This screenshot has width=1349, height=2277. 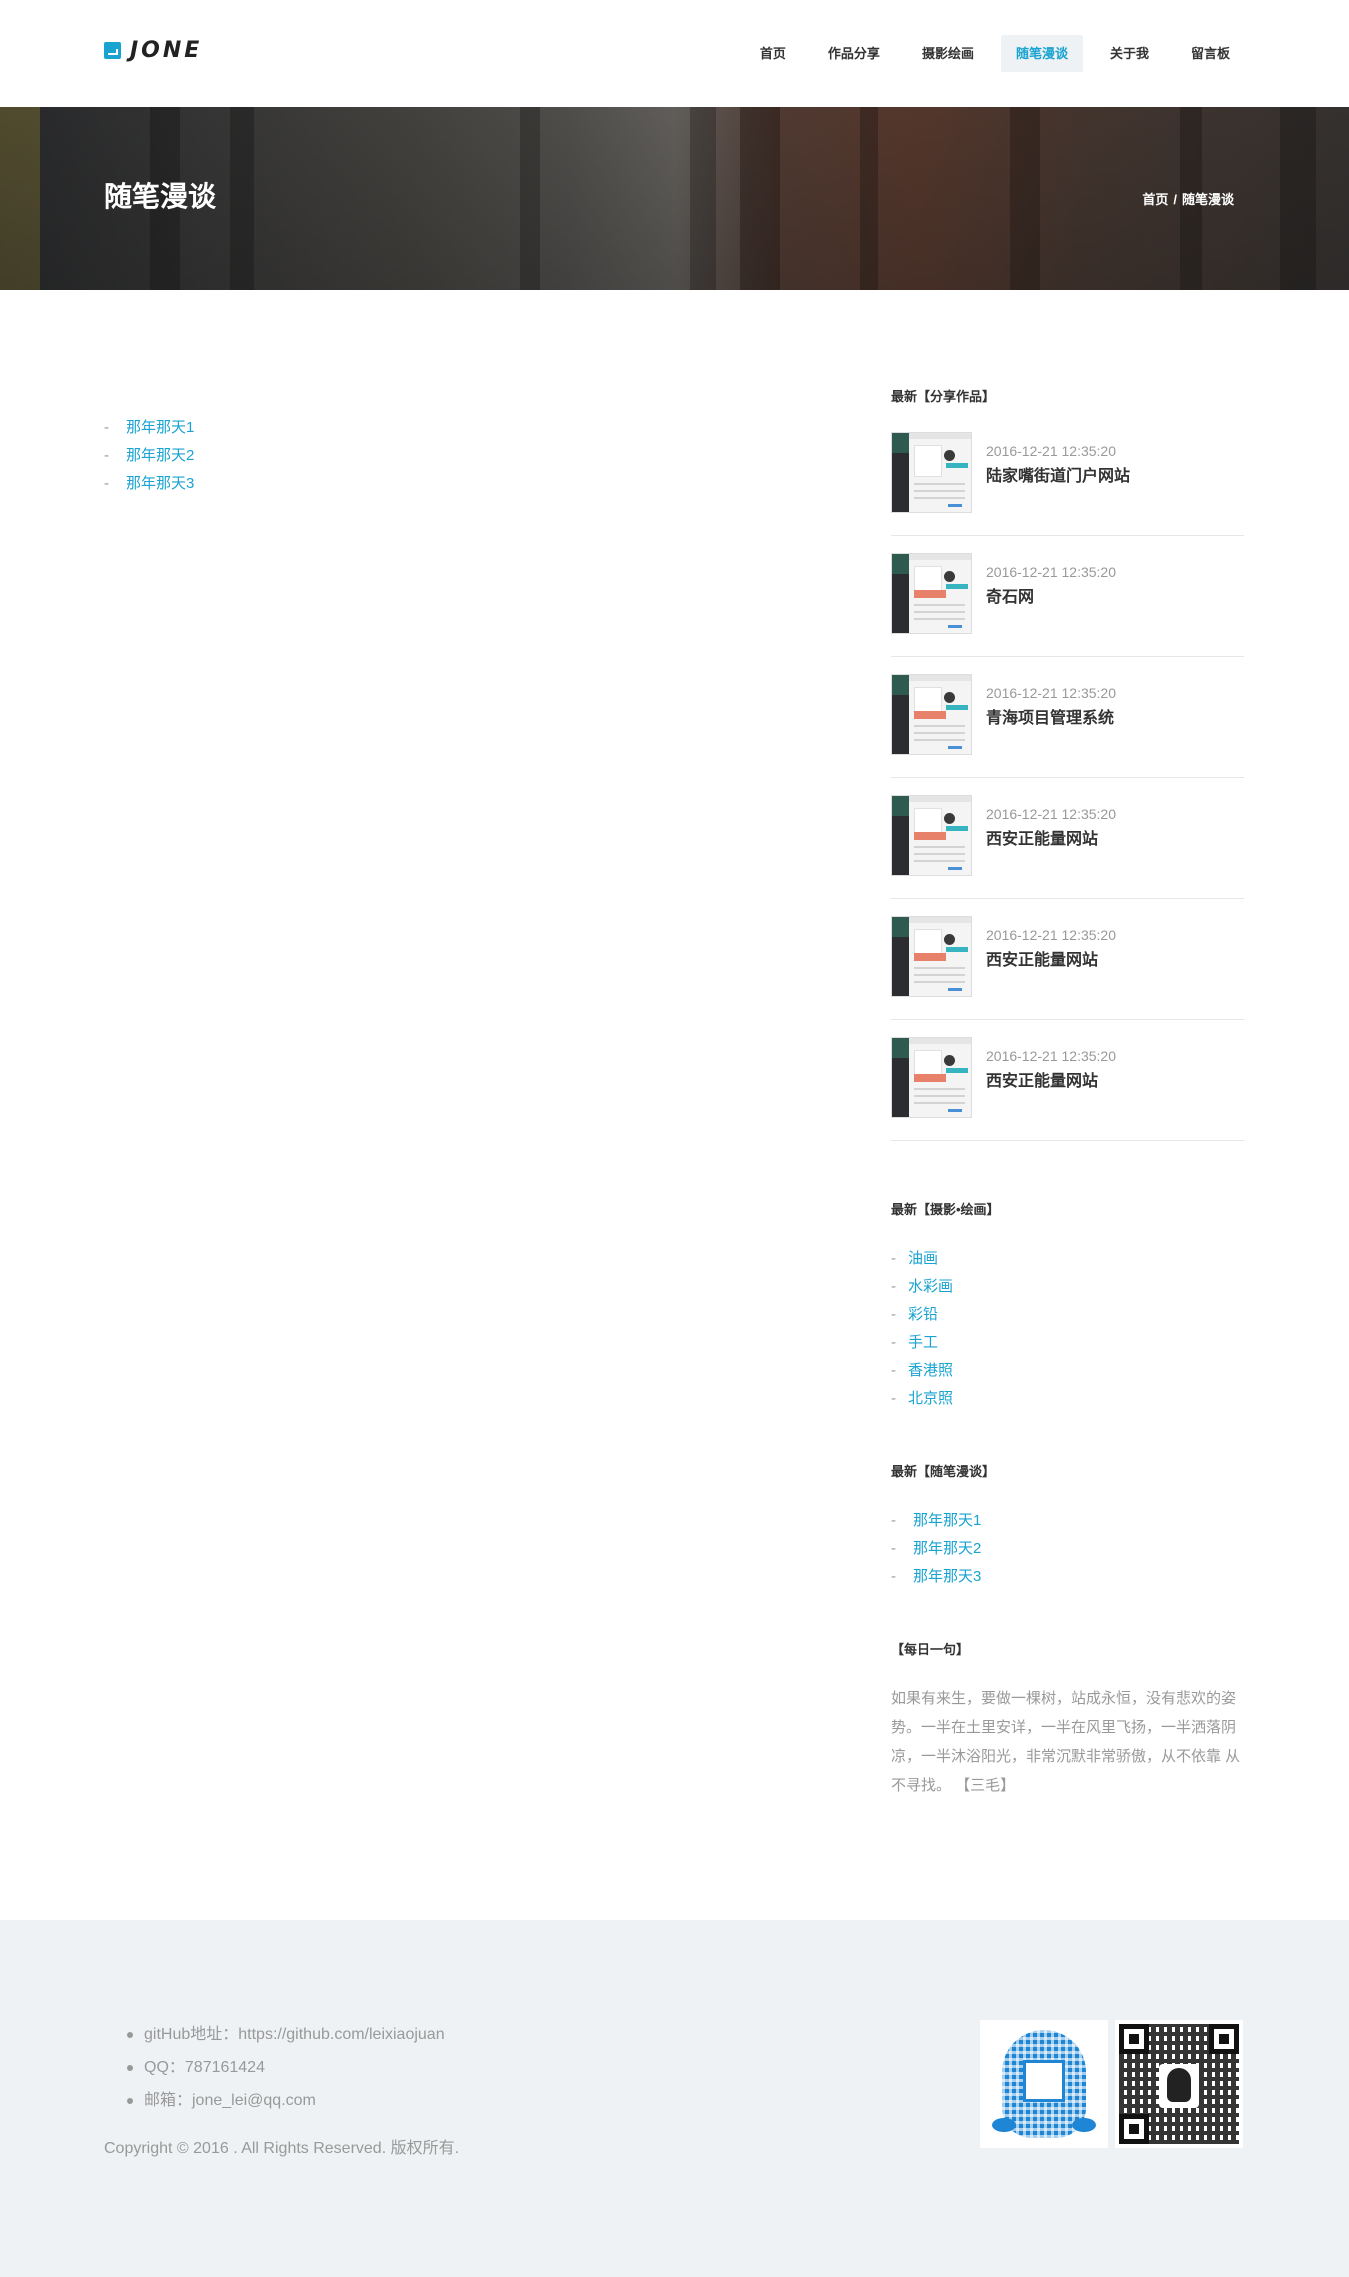 What do you see at coordinates (773, 53) in the screenshot?
I see `nav-item-home: 首页` at bounding box center [773, 53].